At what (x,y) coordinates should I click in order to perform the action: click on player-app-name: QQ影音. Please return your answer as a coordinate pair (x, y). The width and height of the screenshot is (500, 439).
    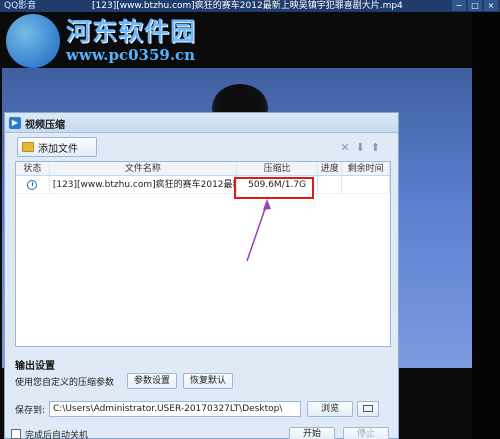
    Looking at the image, I should click on (20, 6).